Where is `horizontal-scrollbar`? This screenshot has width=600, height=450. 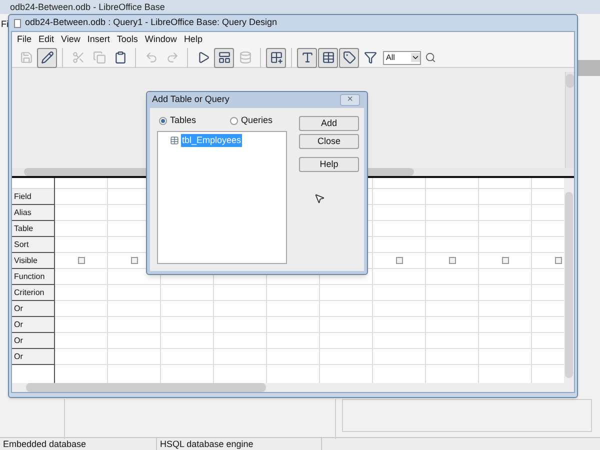 horizontal-scrollbar is located at coordinates (288, 387).